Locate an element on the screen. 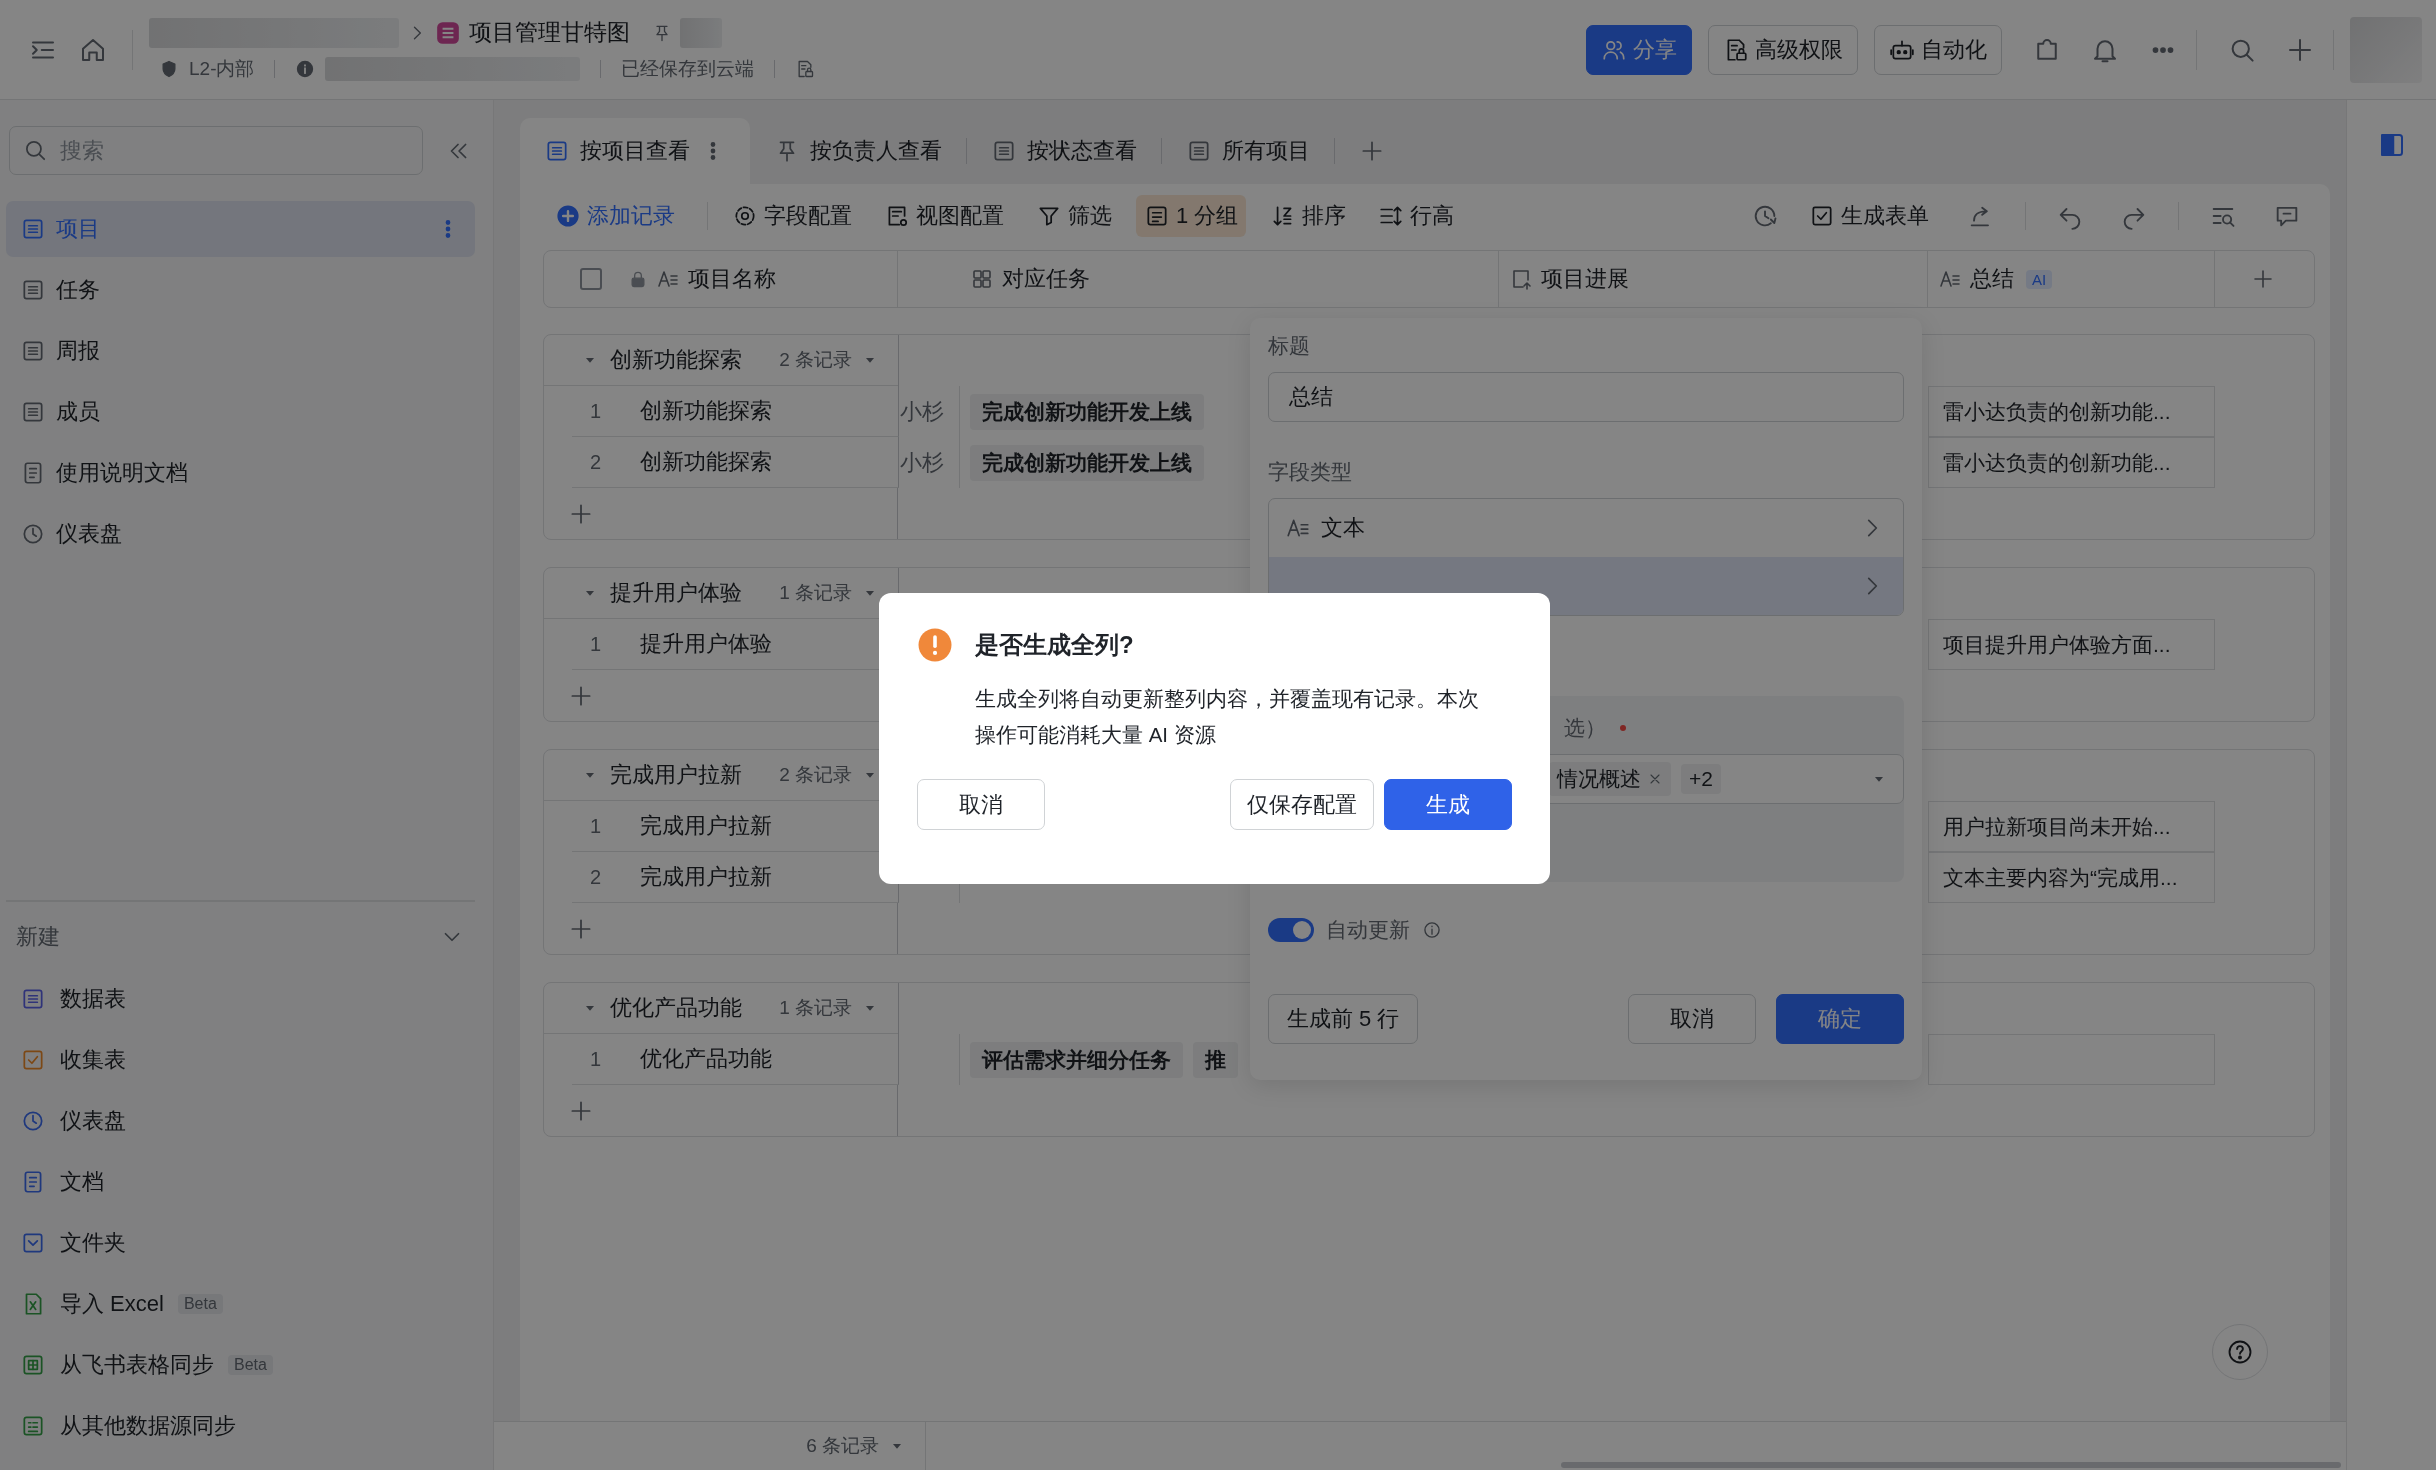 The height and width of the screenshot is (1470, 2436). dialog-message: 生成全列将自动更新整列内容，并覆盖现有记录。本次操作可能消耗大量 AI 资源 is located at coordinates (1227, 717).